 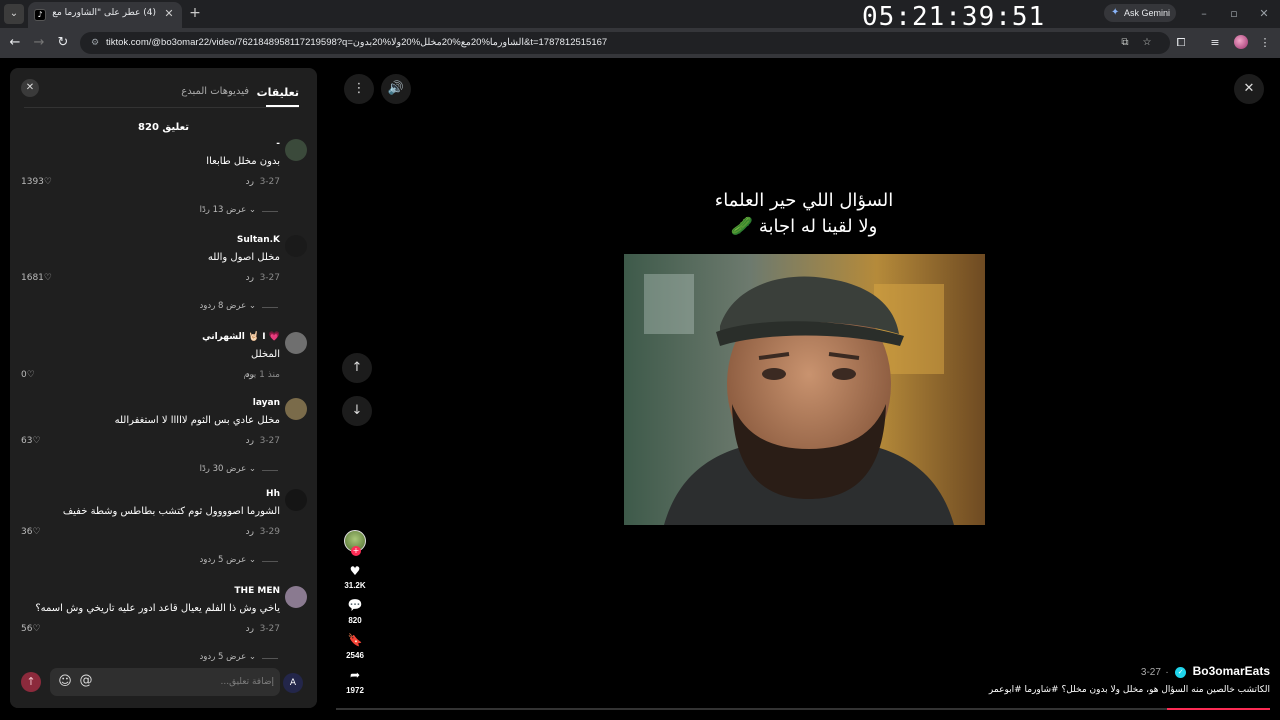 What do you see at coordinates (63, 43) in the screenshot?
I see `reload-icon: ↻` at bounding box center [63, 43].